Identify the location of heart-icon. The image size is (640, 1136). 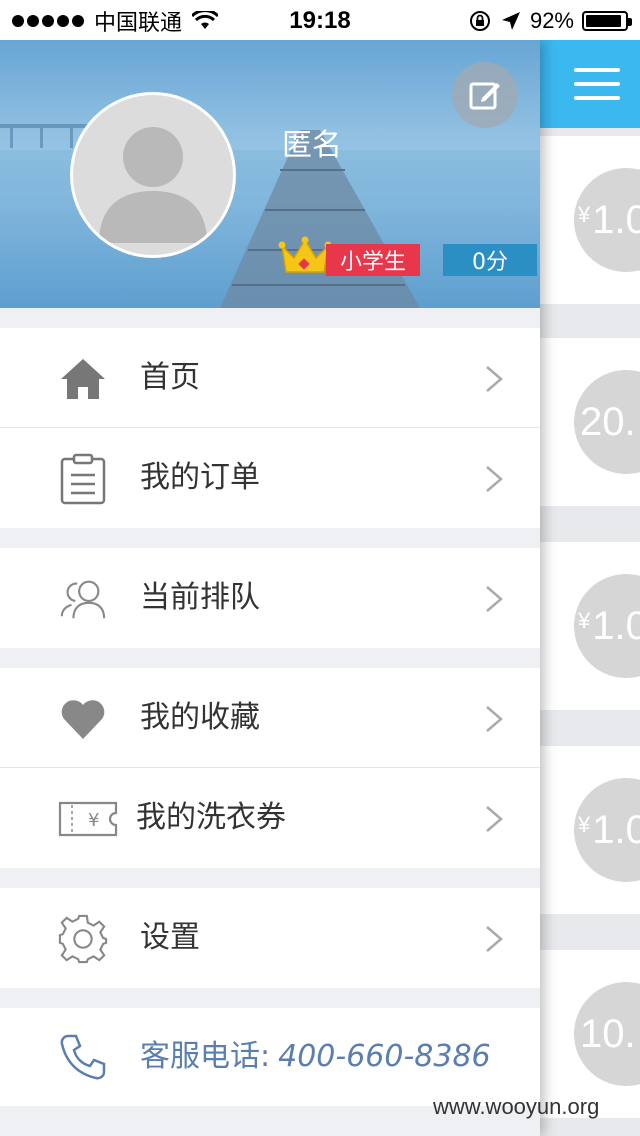
(83, 719).